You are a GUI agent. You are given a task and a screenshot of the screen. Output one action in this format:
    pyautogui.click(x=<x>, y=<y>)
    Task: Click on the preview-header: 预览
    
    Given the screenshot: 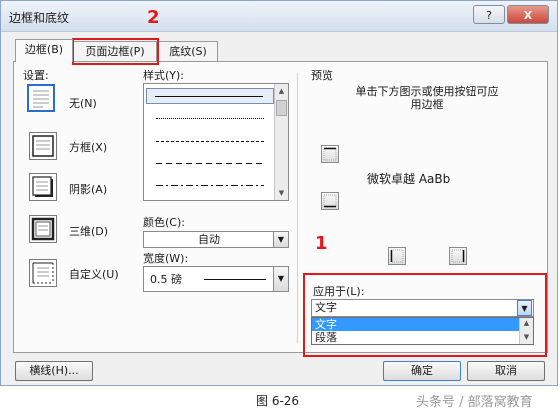 What is the action you would take?
    pyautogui.click(x=322, y=75)
    